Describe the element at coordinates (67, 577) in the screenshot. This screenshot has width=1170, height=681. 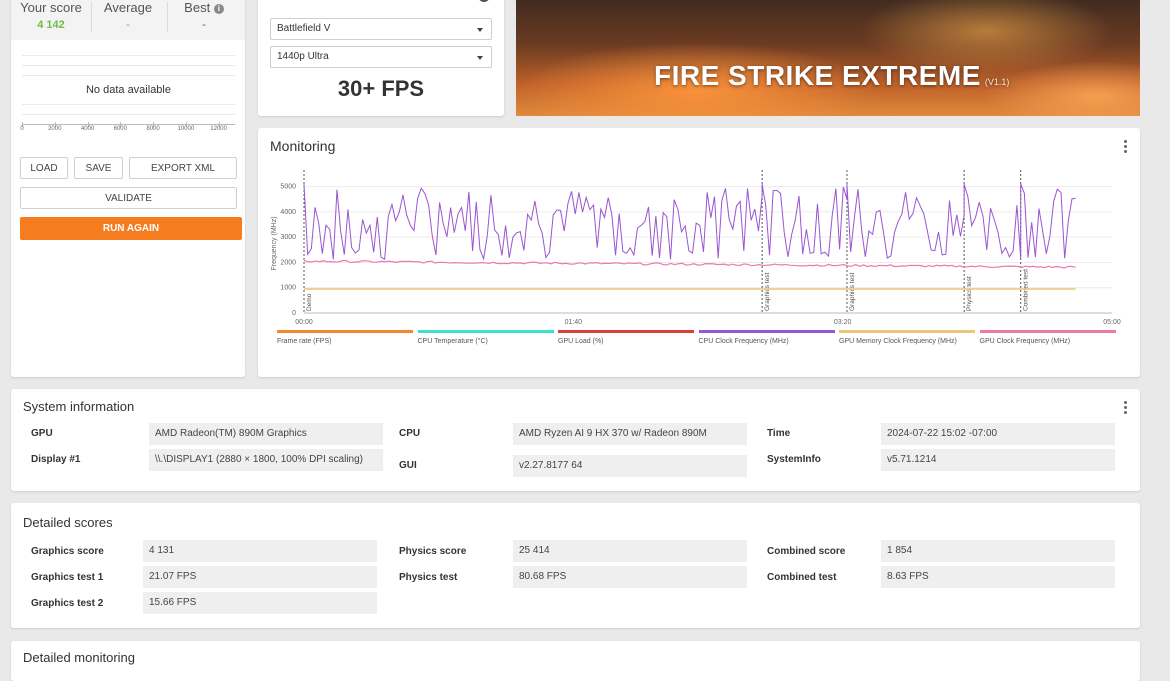
I see `graphics-test1-label: Graphics test 1` at that location.